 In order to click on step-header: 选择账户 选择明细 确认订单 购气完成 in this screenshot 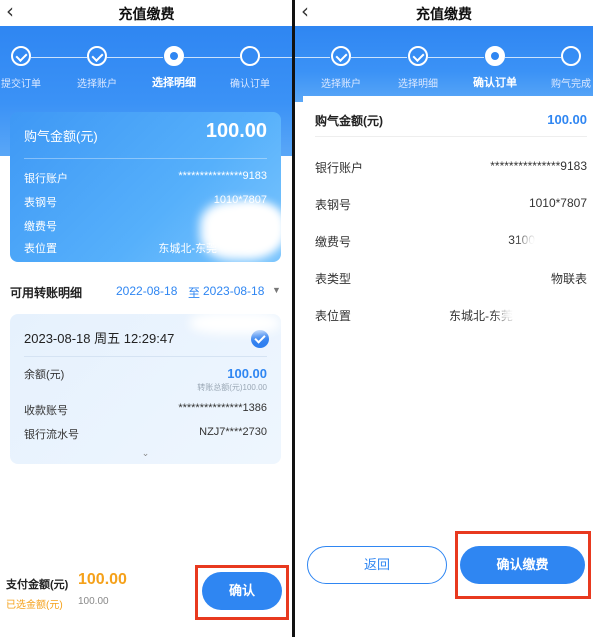, I will do `click(444, 64)`.